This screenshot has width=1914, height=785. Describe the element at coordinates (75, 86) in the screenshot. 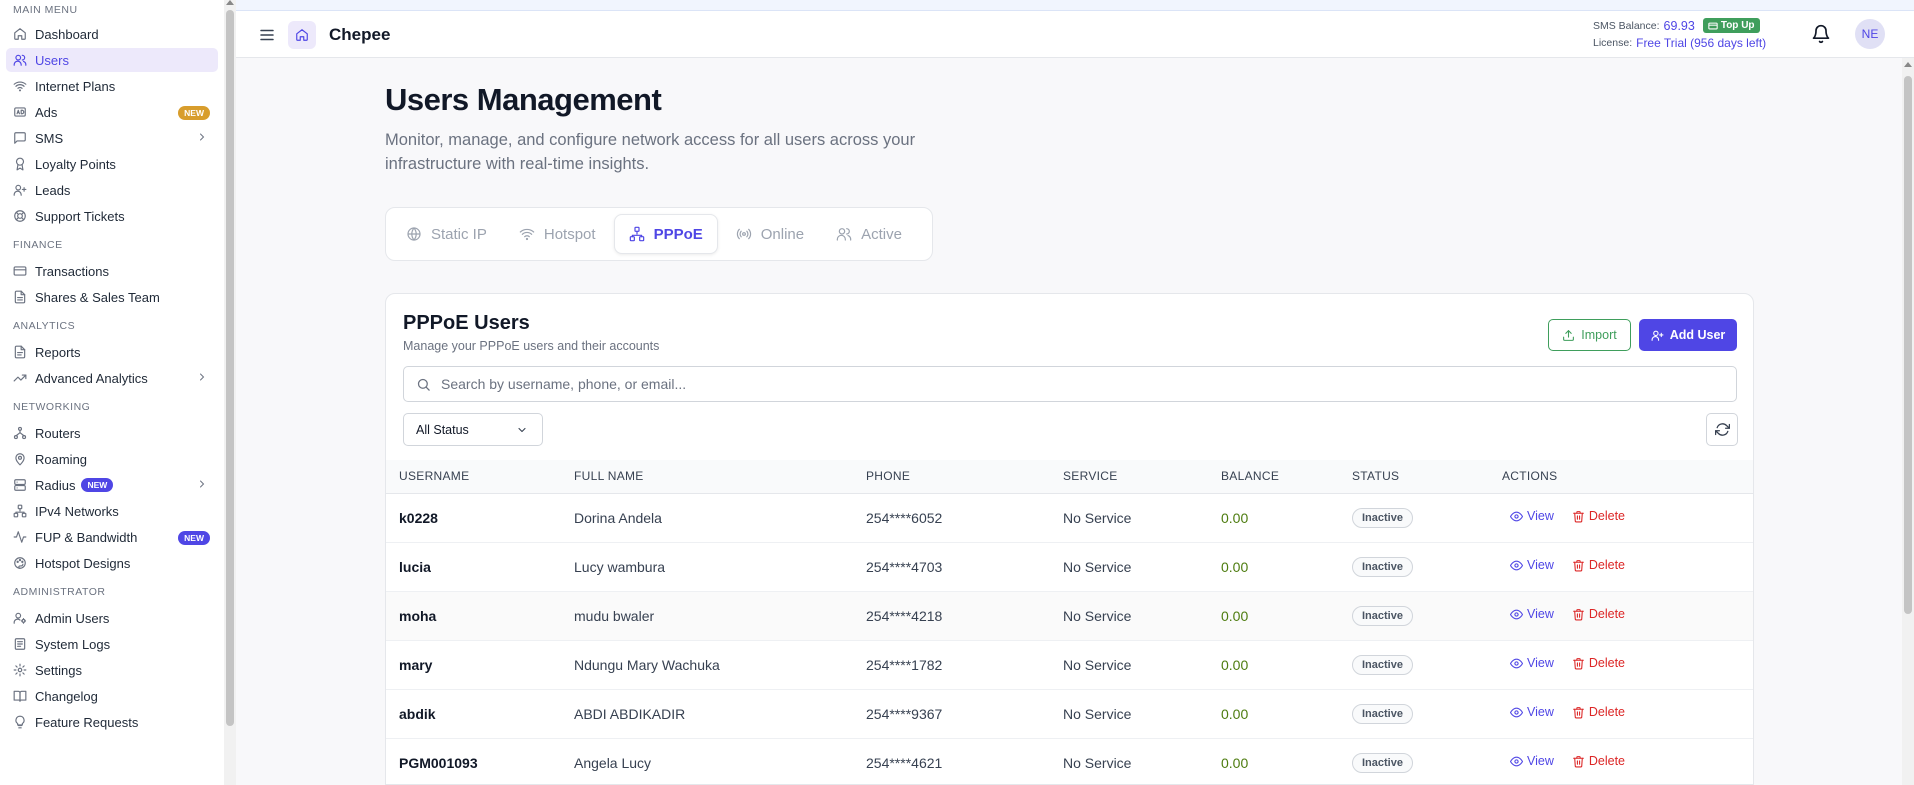

I see `sidebar-item-label: Internet Plans` at that location.